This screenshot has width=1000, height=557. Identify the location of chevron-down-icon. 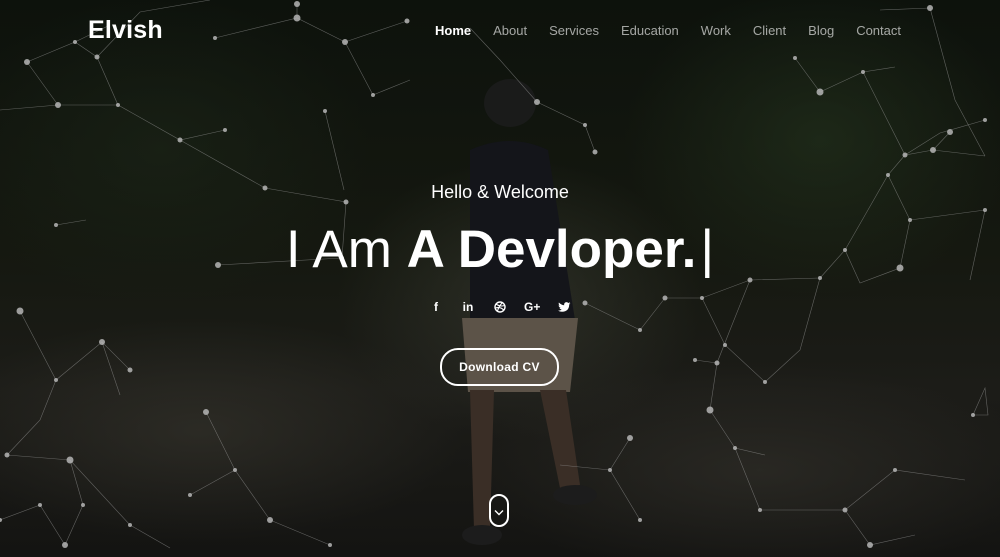
(499, 513).